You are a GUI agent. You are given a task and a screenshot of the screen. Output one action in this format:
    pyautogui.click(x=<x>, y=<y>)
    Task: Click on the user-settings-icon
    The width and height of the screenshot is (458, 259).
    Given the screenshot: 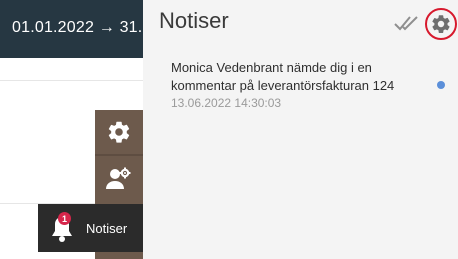 What is the action you would take?
    pyautogui.click(x=118, y=178)
    